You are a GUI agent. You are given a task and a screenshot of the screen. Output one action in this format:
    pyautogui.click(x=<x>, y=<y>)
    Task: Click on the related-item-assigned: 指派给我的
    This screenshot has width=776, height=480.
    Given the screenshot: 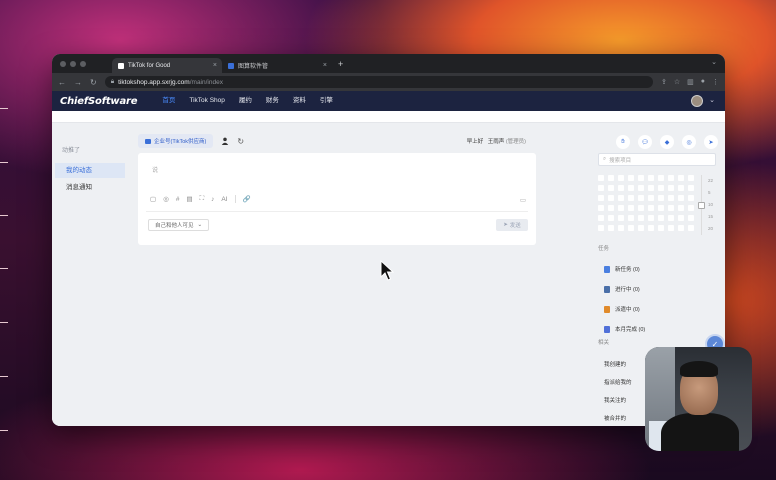 What is the action you would take?
    pyautogui.click(x=618, y=383)
    